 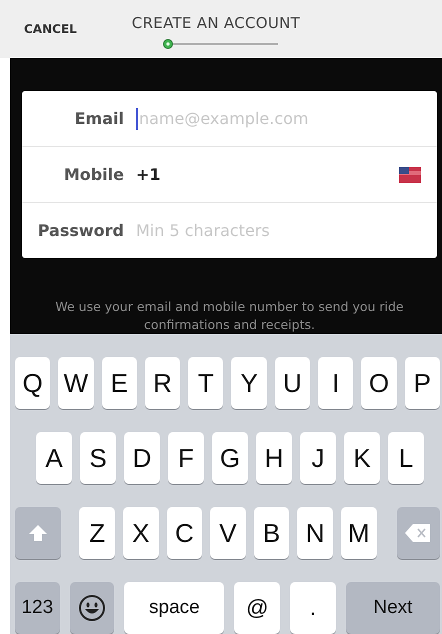 I want to click on letter-key: Z, so click(x=97, y=533).